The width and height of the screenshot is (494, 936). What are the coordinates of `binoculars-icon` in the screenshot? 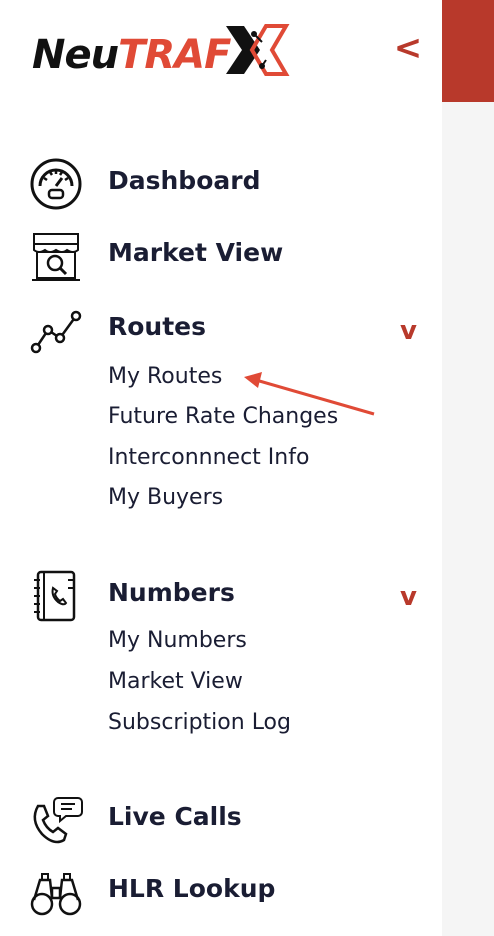 It's located at (56, 894).